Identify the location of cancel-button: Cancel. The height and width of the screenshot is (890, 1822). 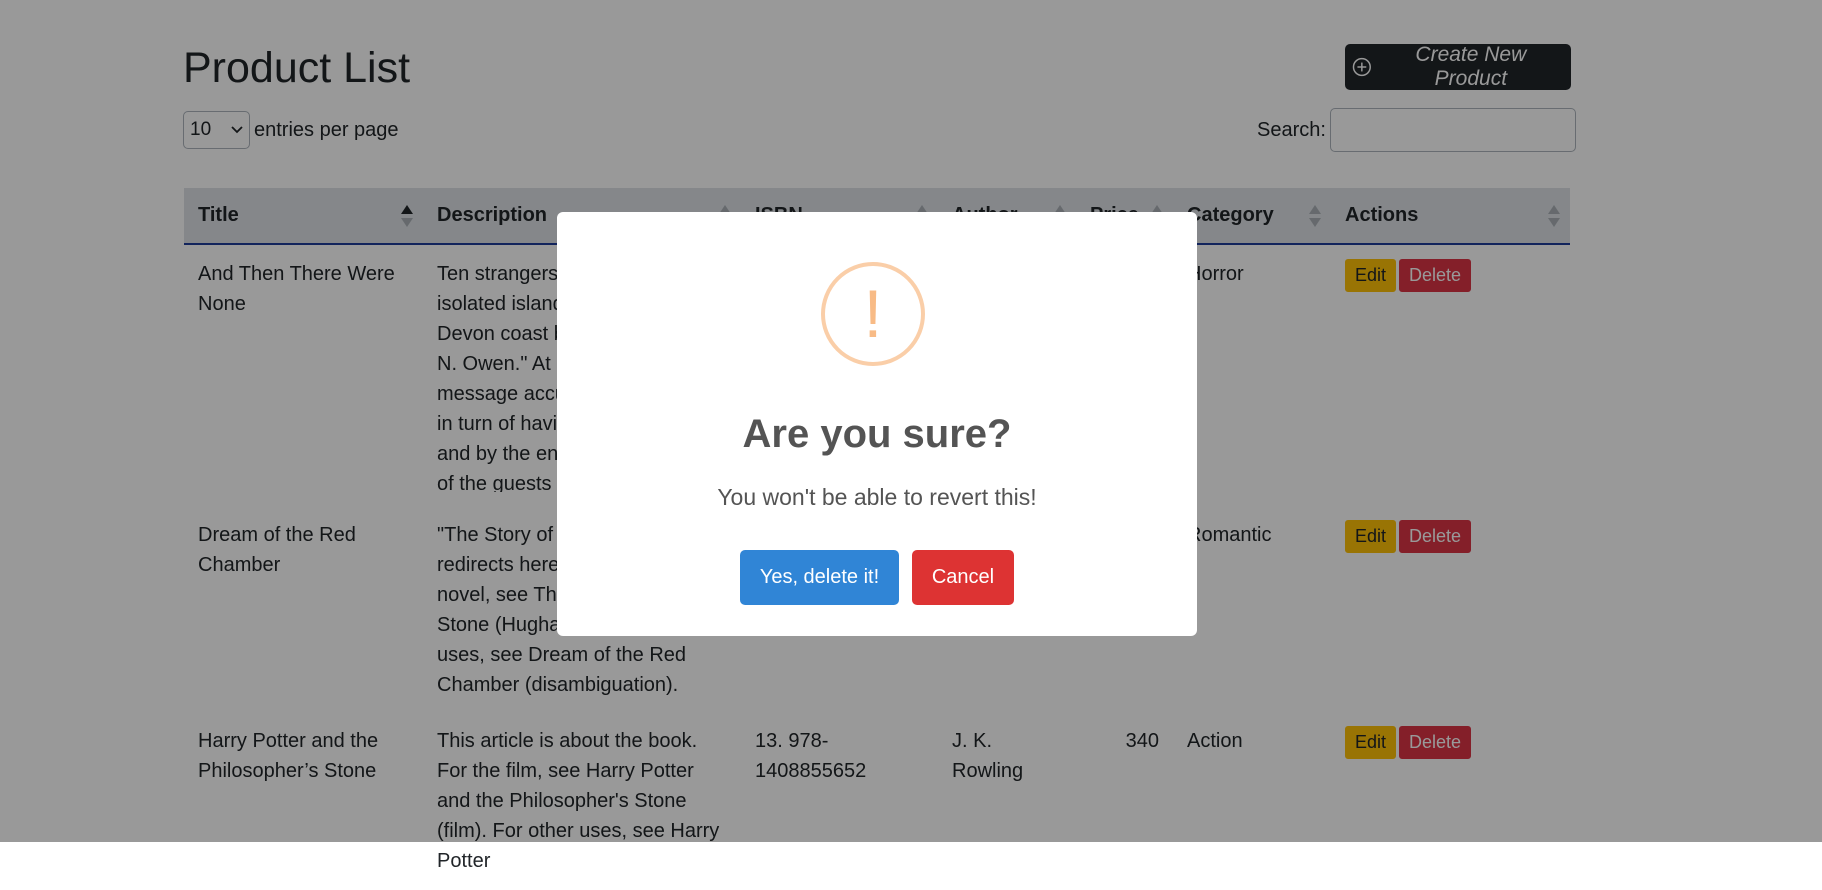
(963, 577).